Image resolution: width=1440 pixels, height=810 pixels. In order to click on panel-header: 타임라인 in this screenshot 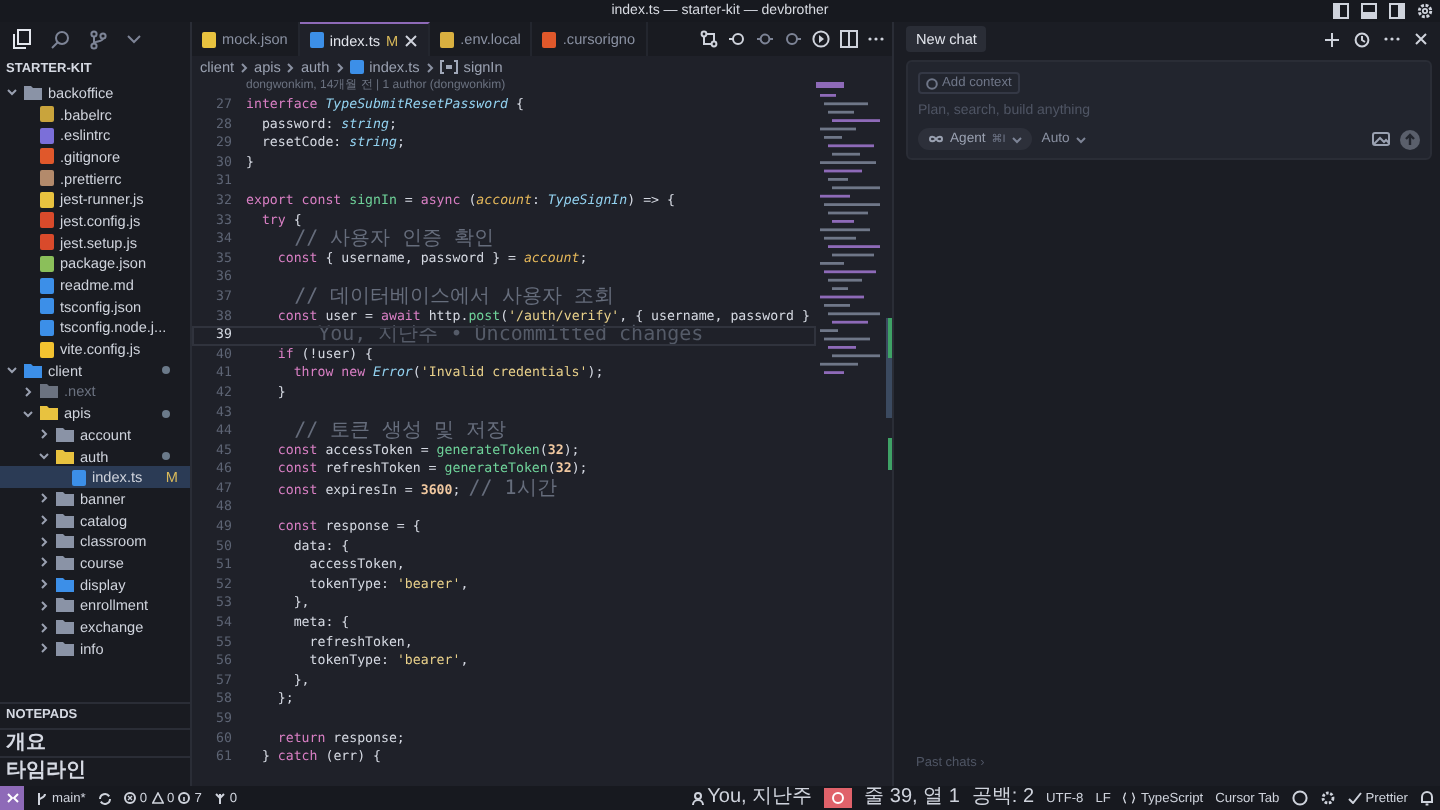, I will do `click(95, 770)`.